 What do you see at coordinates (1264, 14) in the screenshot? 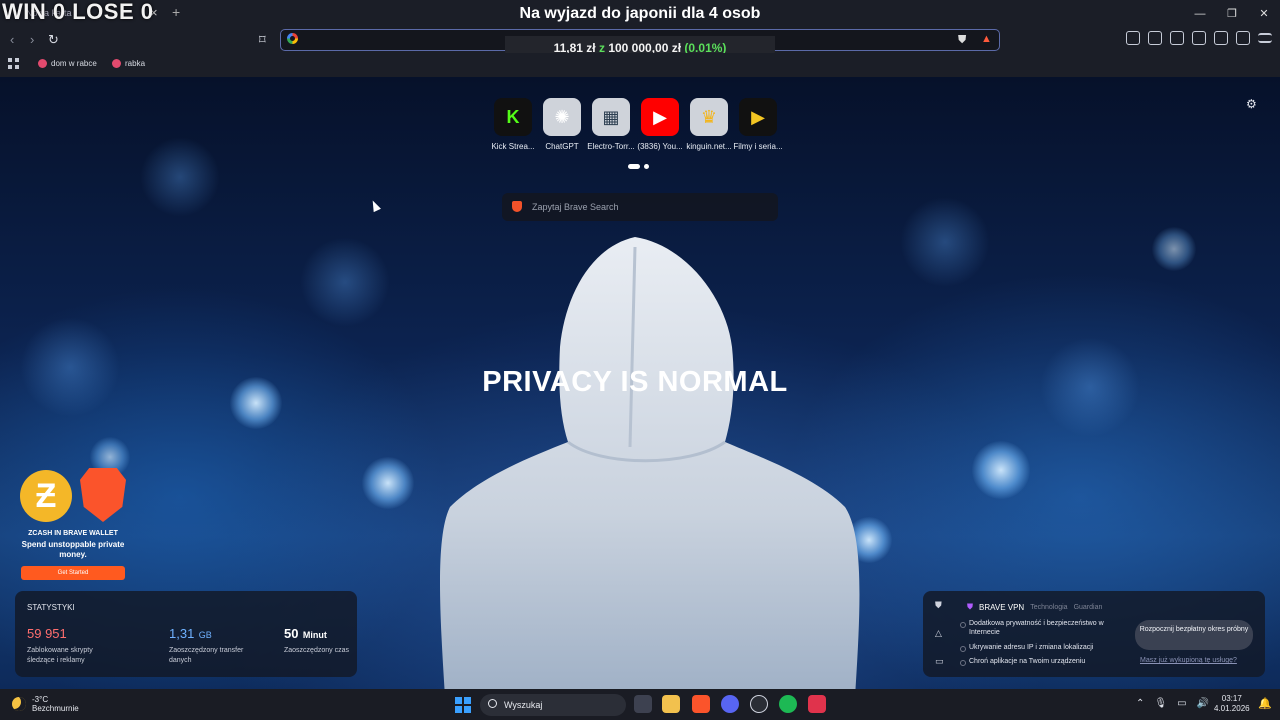
I see `close-window-icon: ✕` at bounding box center [1264, 14].